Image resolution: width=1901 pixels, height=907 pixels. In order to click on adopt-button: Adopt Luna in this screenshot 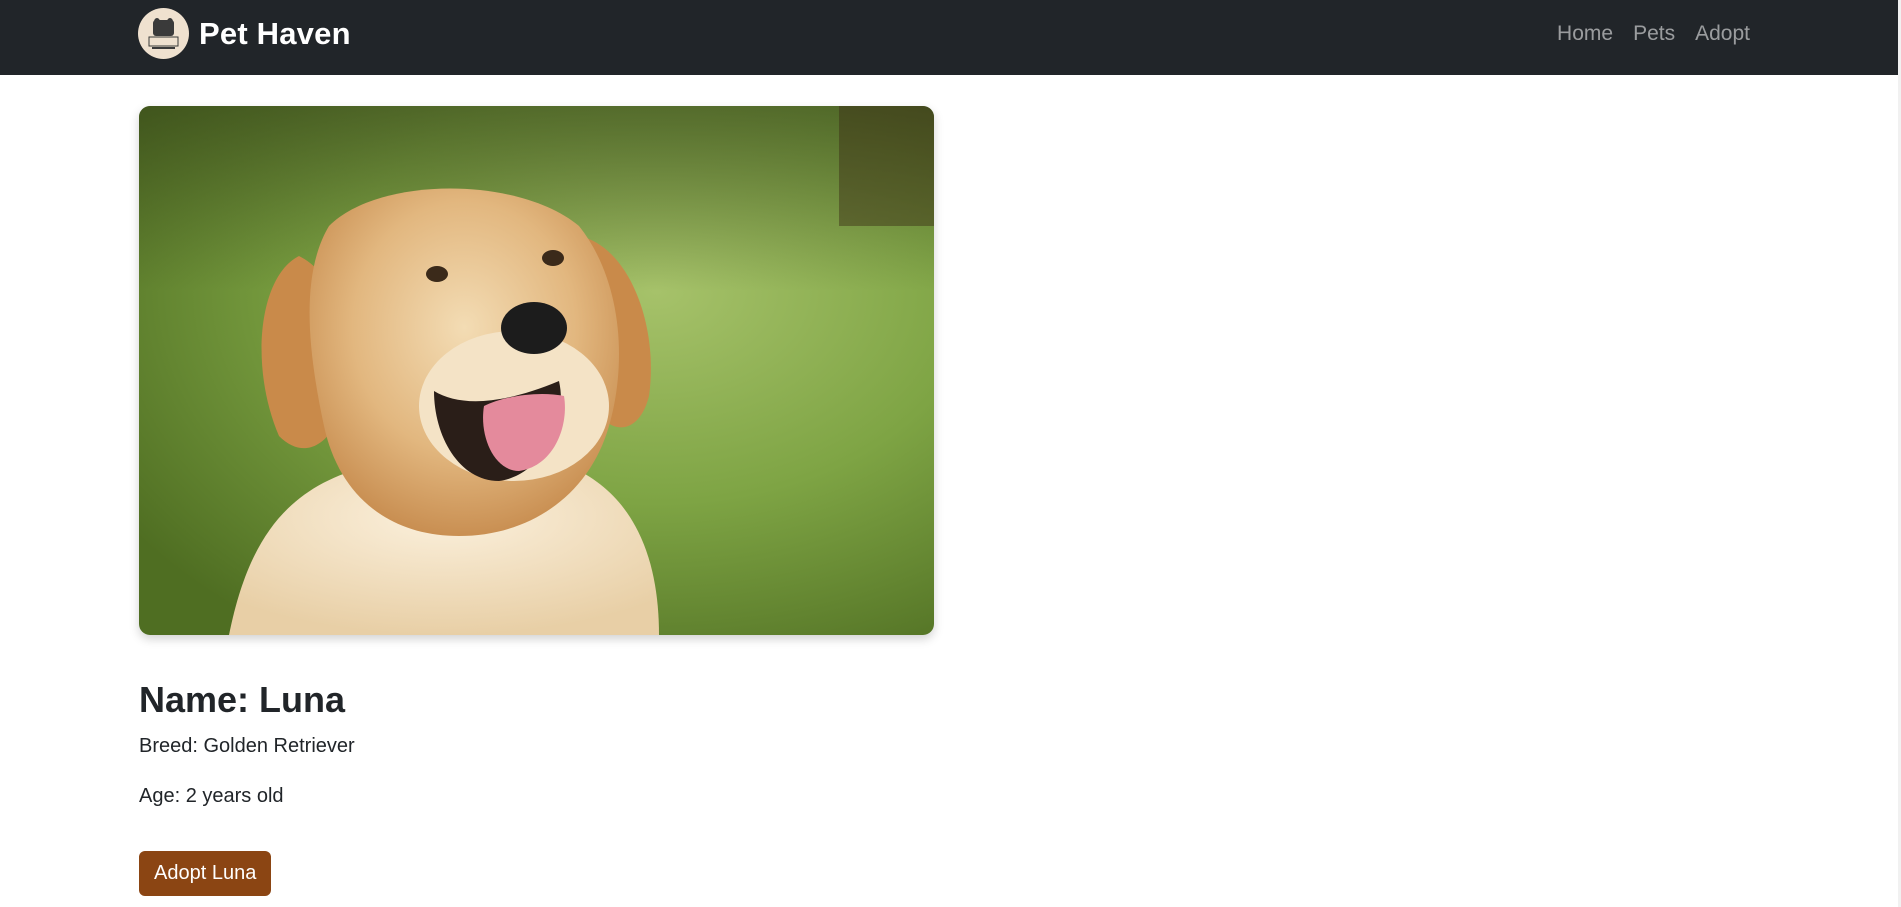, I will do `click(205, 873)`.